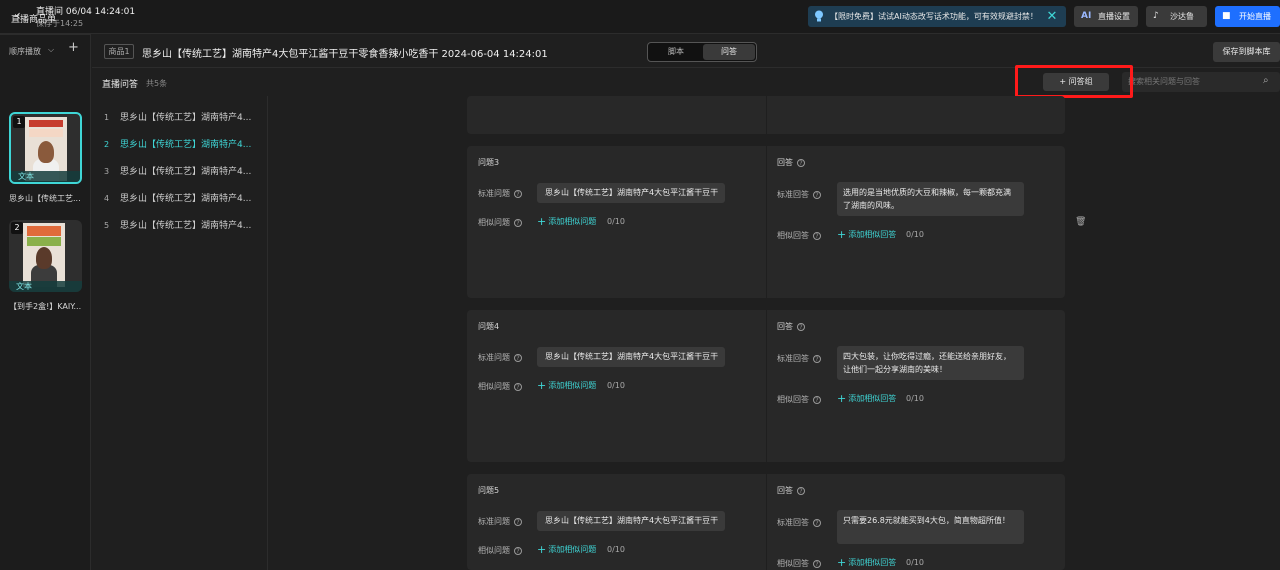  I want to click on product-list-heading: 直播商品单, so click(34, 20).